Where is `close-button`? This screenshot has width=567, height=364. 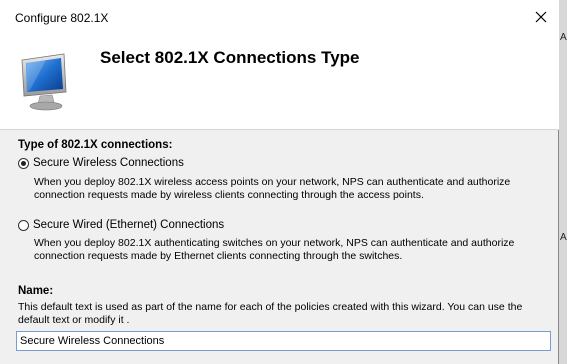
close-button is located at coordinates (541, 17).